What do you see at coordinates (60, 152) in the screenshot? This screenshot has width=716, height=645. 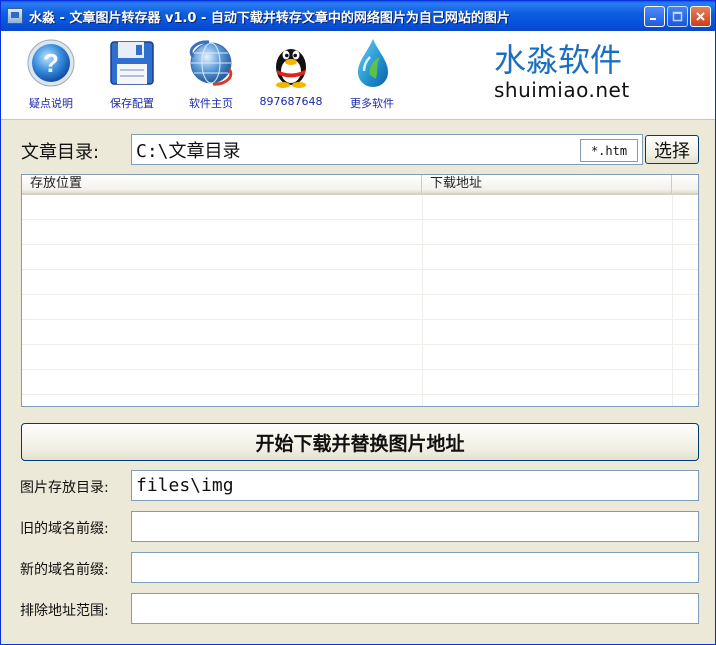 I see `article-dir-label: 文章目录:` at bounding box center [60, 152].